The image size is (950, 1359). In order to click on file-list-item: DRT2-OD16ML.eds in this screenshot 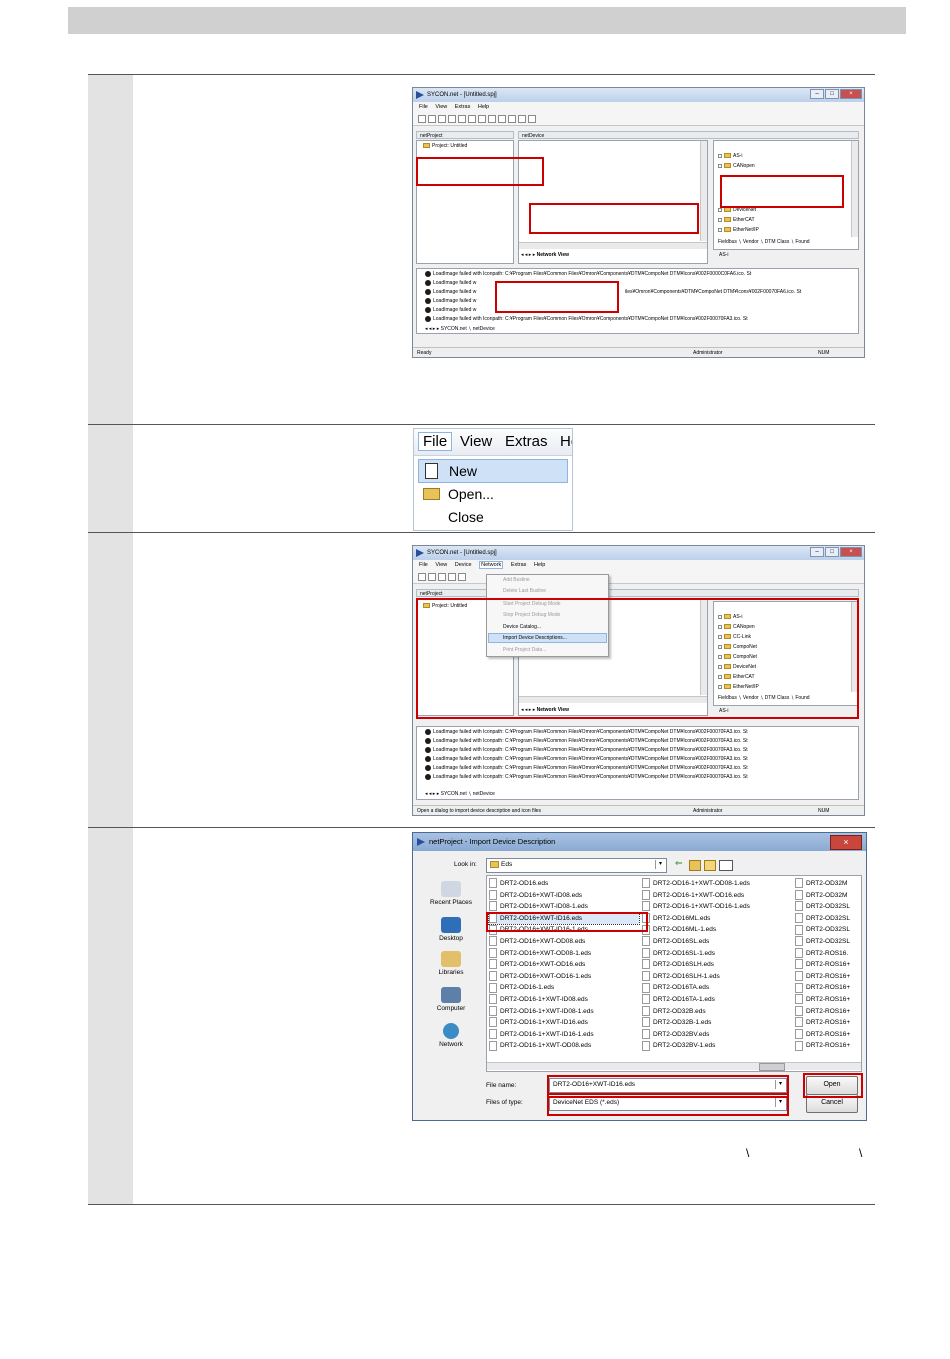, I will do `click(717, 918)`.